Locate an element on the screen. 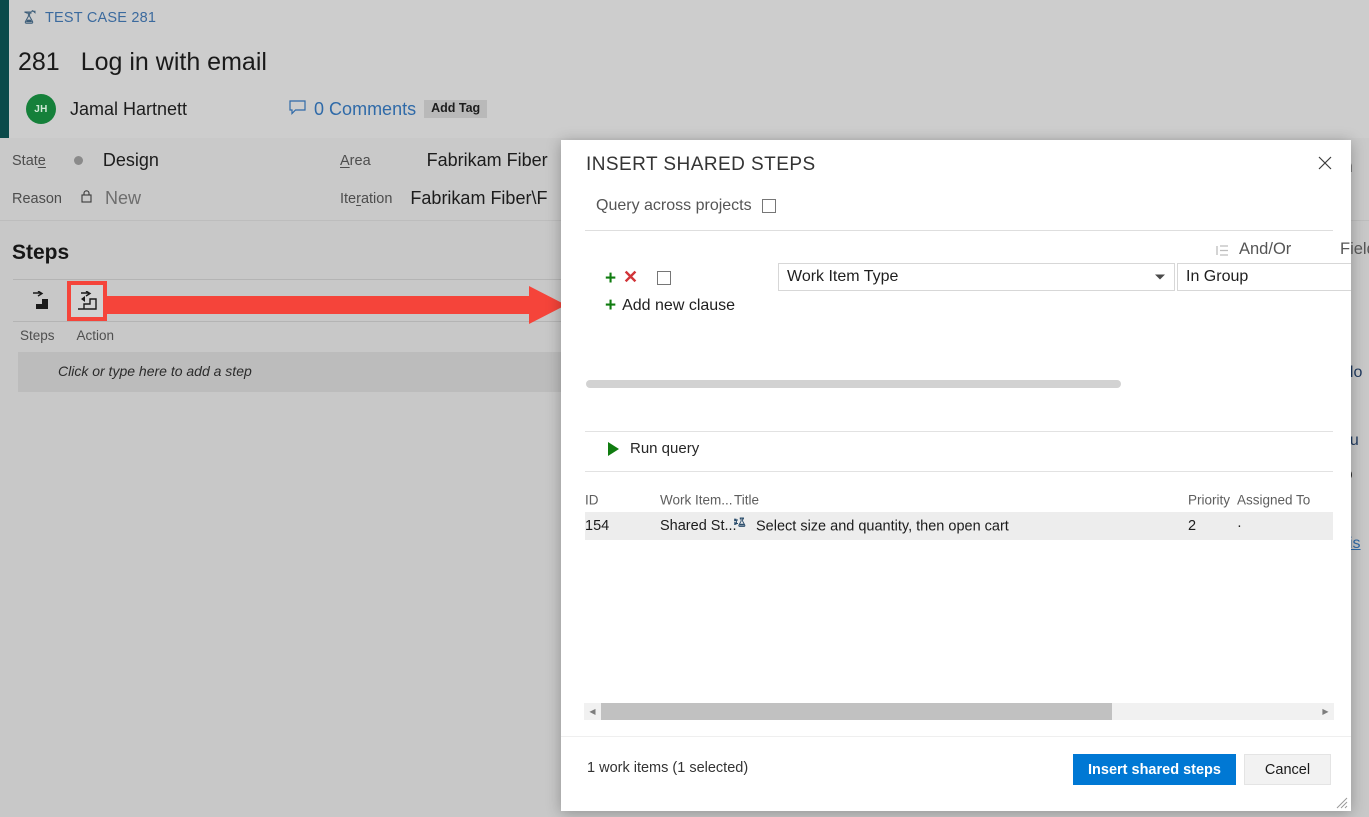  column-header-field: Field* is located at coordinates (1354, 249).